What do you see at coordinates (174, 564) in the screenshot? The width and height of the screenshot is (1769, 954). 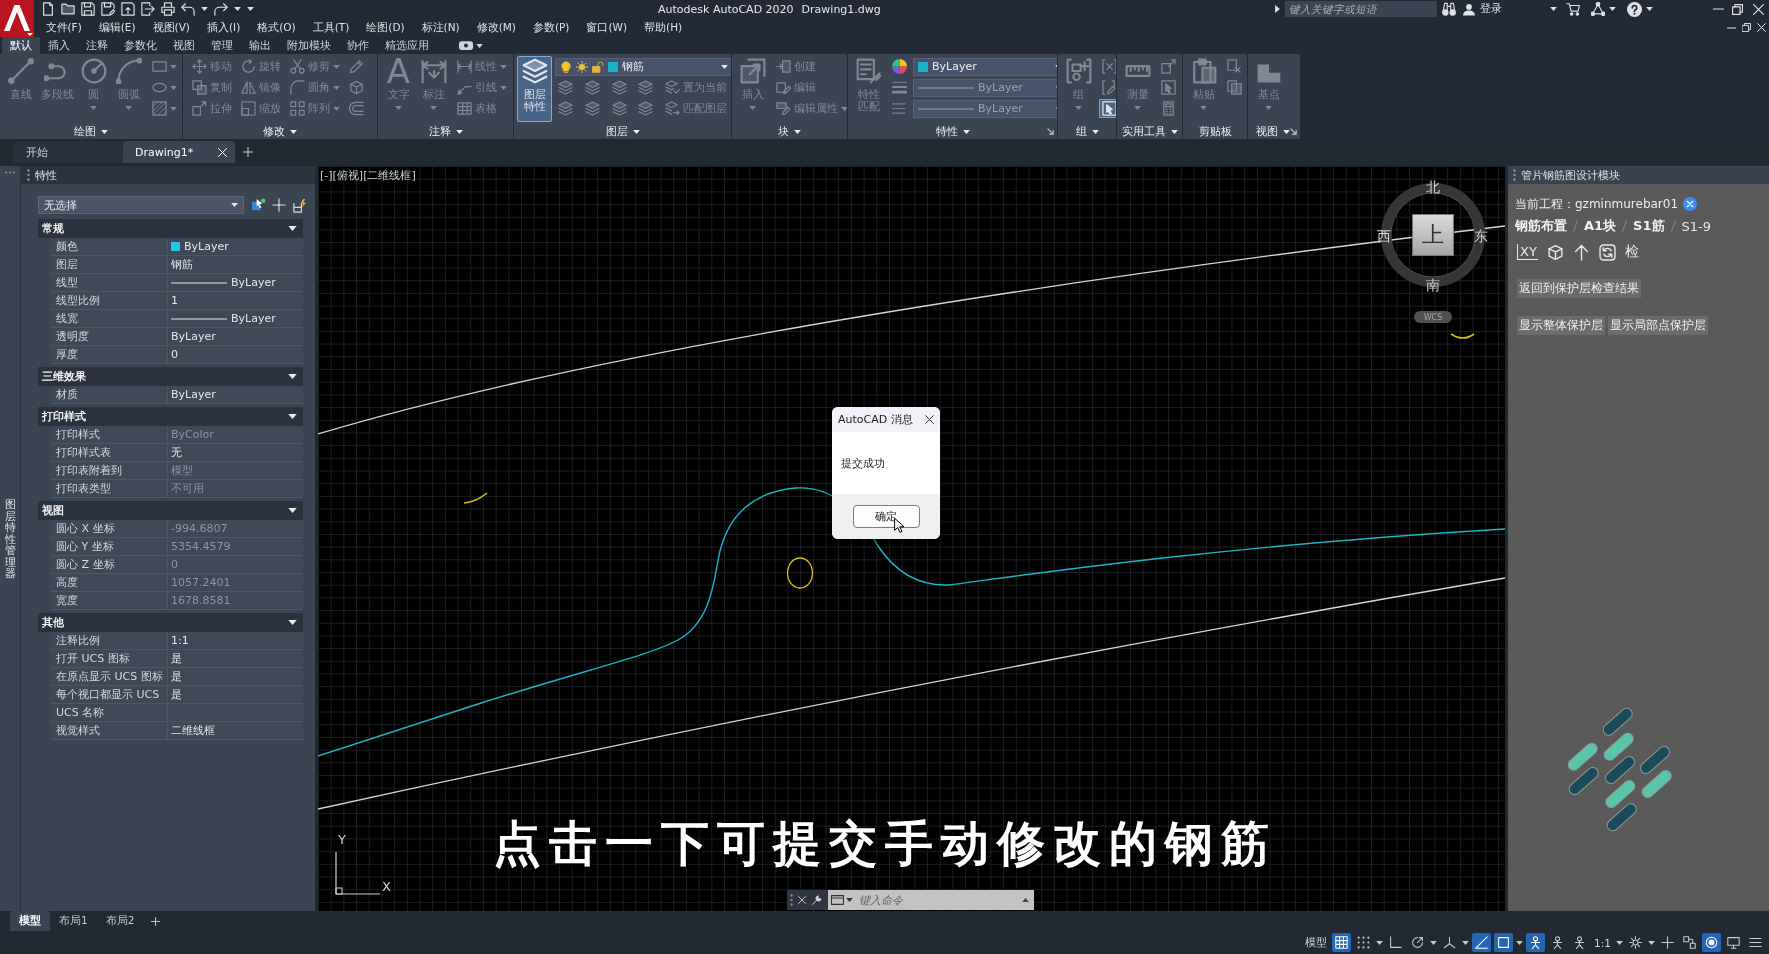 I see `property-value: 0` at bounding box center [174, 564].